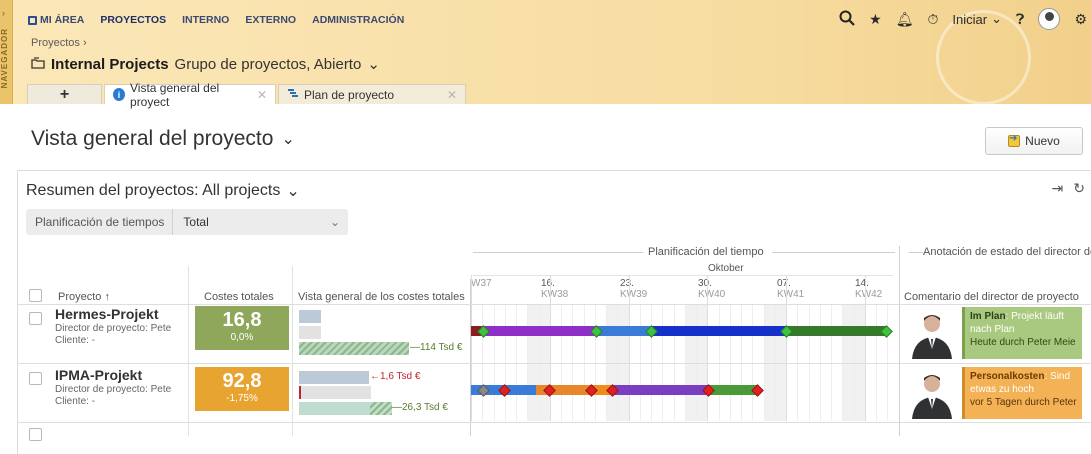 The image size is (1091, 454). Describe the element at coordinates (991, 297) in the screenshot. I see `column-header-status-comment: Comentario del director de proyecto` at that location.